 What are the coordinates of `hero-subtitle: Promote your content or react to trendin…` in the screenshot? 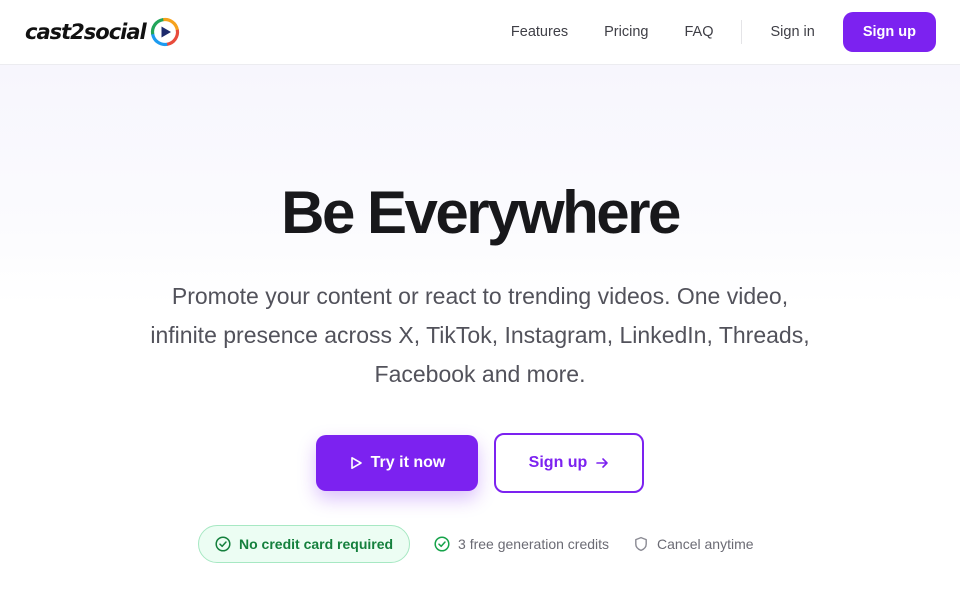 It's located at (480, 335).